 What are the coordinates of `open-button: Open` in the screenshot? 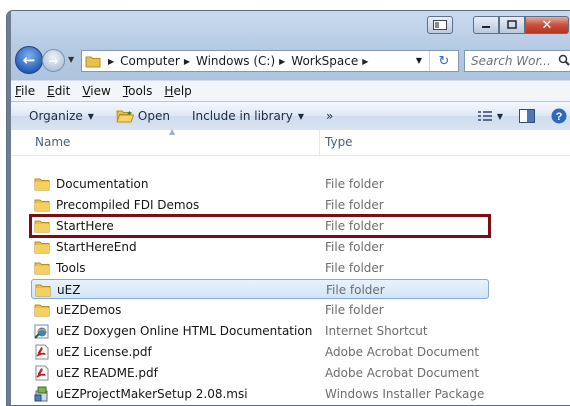 It's located at (143, 116).